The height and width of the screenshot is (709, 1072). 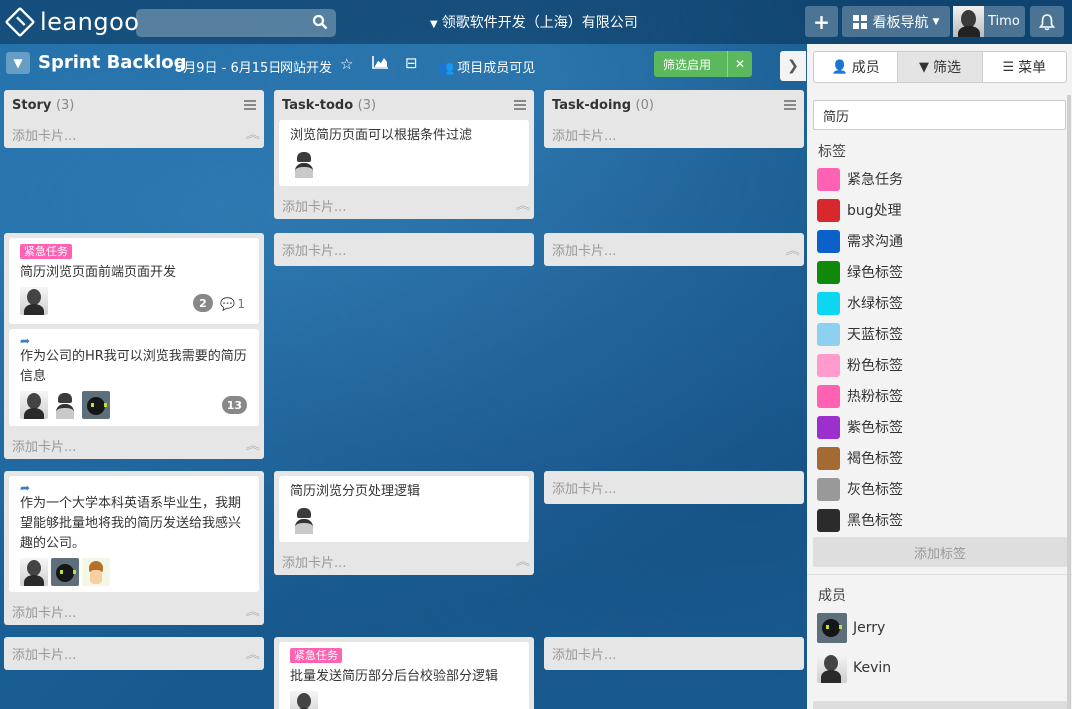 What do you see at coordinates (989, 21) in the screenshot?
I see `user-menu: Timo` at bounding box center [989, 21].